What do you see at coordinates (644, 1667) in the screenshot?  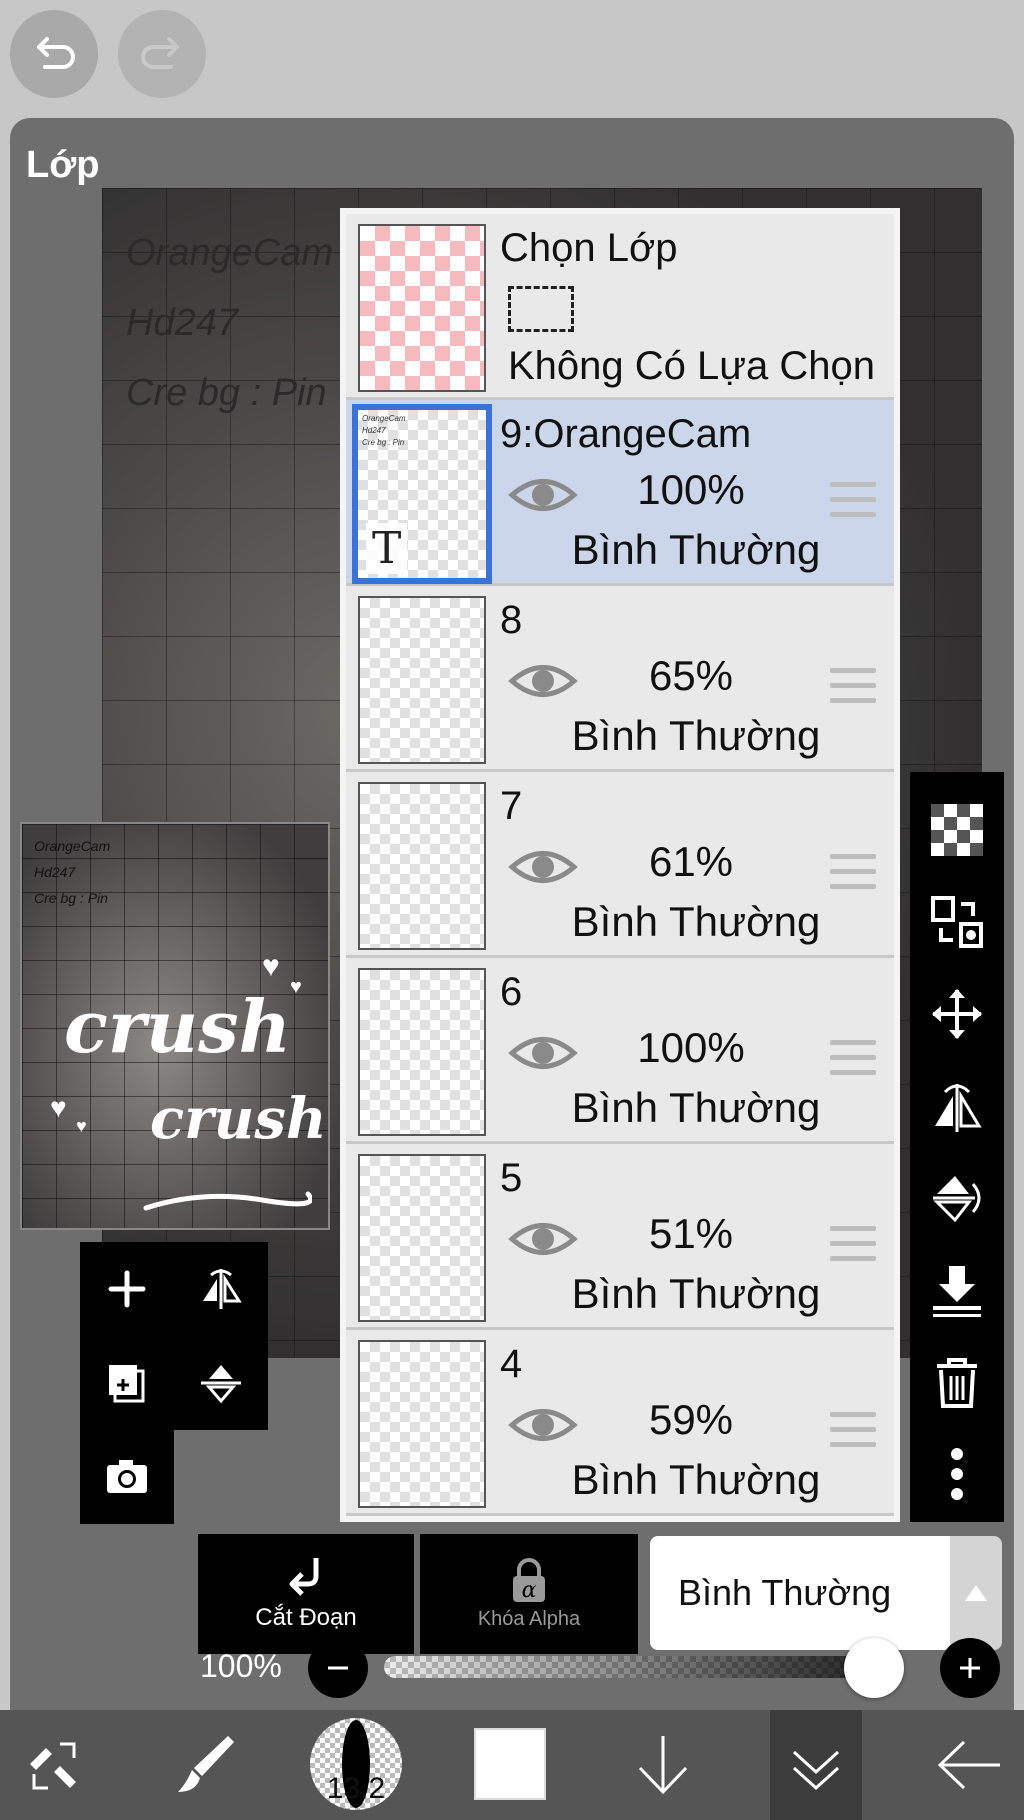 I see `opacity-slider` at bounding box center [644, 1667].